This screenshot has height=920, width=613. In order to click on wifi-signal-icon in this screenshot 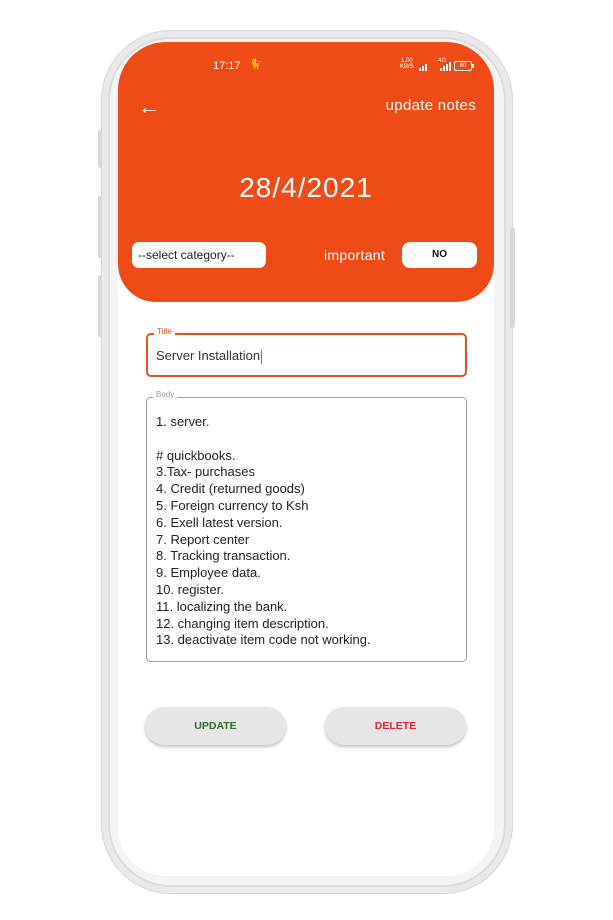, I will do `click(423, 66)`.